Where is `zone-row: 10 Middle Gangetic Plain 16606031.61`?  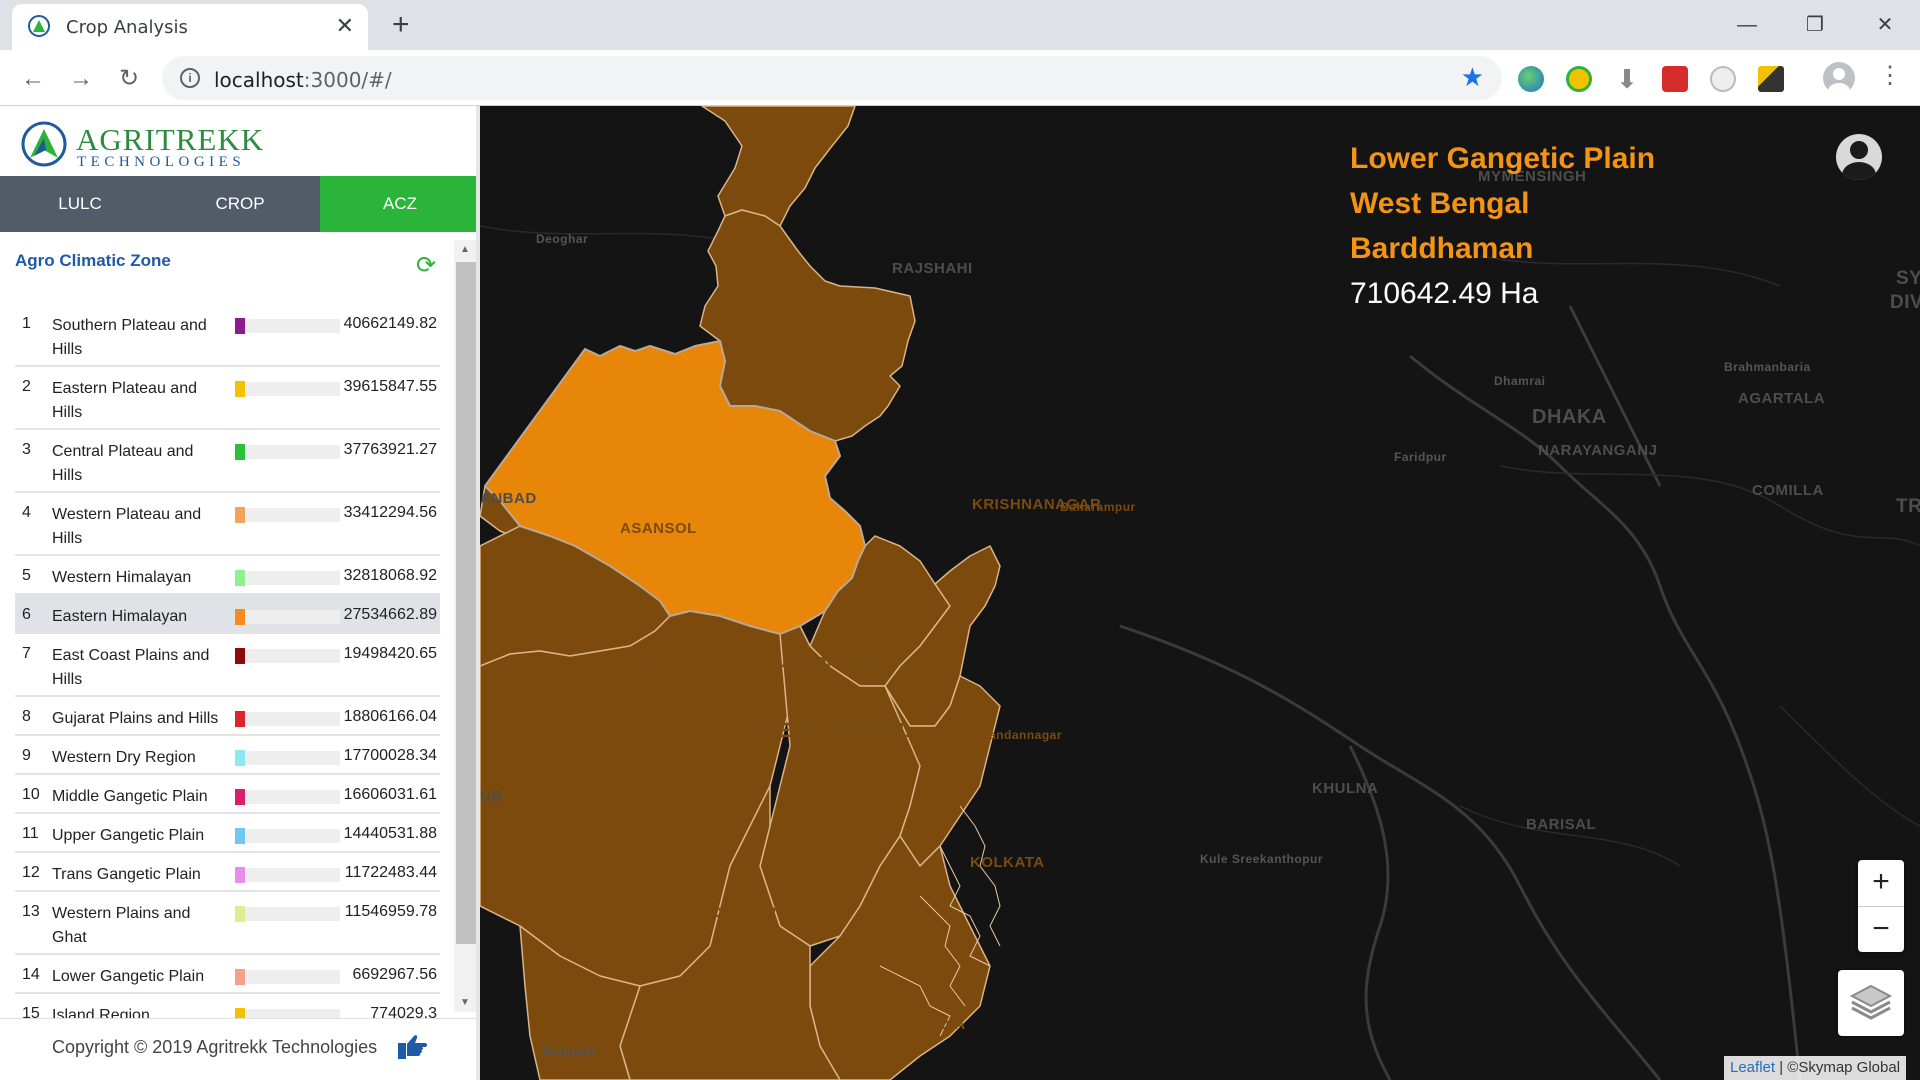 zone-row: 10 Middle Gangetic Plain 16606031.61 is located at coordinates (227, 794).